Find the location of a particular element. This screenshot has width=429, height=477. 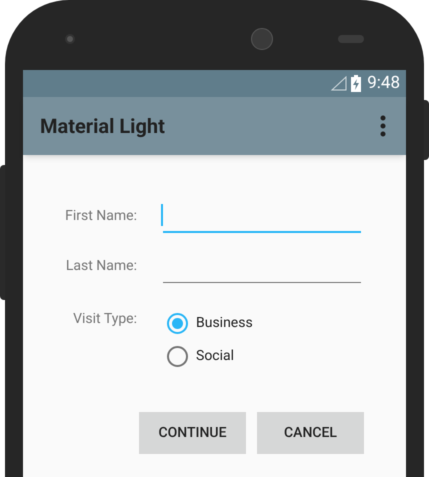

status-time: 9:48 is located at coordinates (383, 83).